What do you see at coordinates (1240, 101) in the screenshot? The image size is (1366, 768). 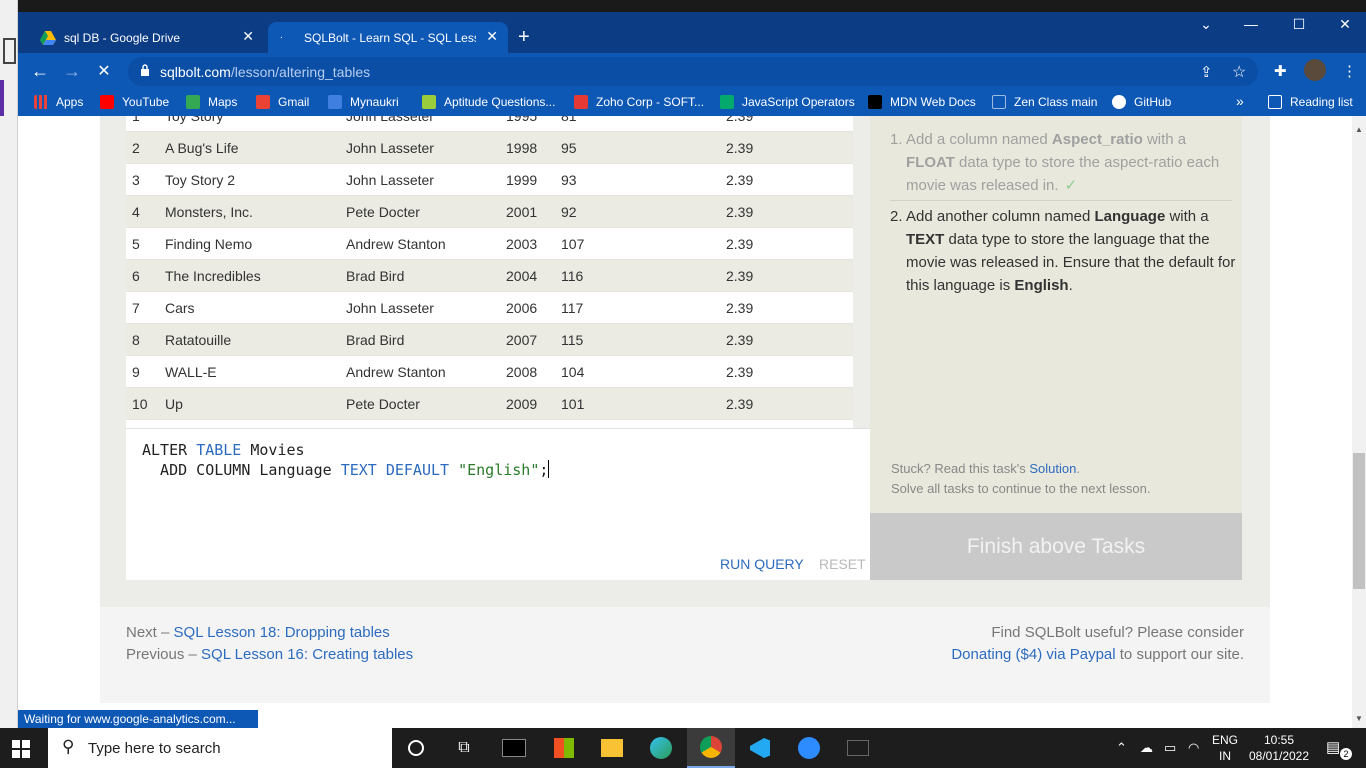 I see `bookmarks-overflow-icon: »` at bounding box center [1240, 101].